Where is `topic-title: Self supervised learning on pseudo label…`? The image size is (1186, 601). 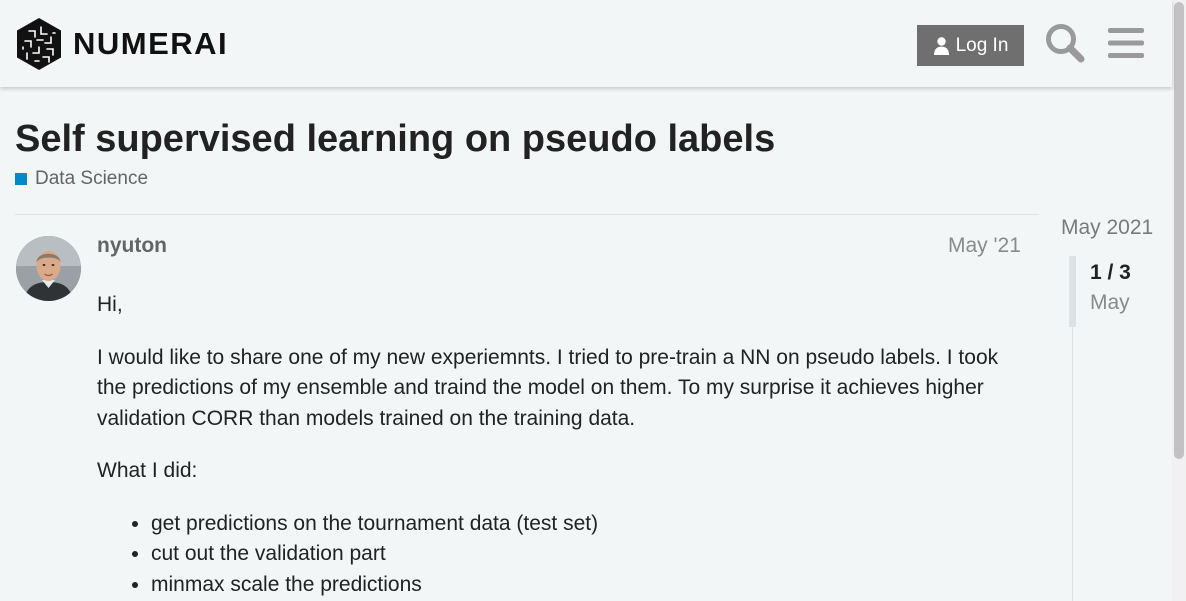
topic-title: Self supervised learning on pseudo label… is located at coordinates (395, 139).